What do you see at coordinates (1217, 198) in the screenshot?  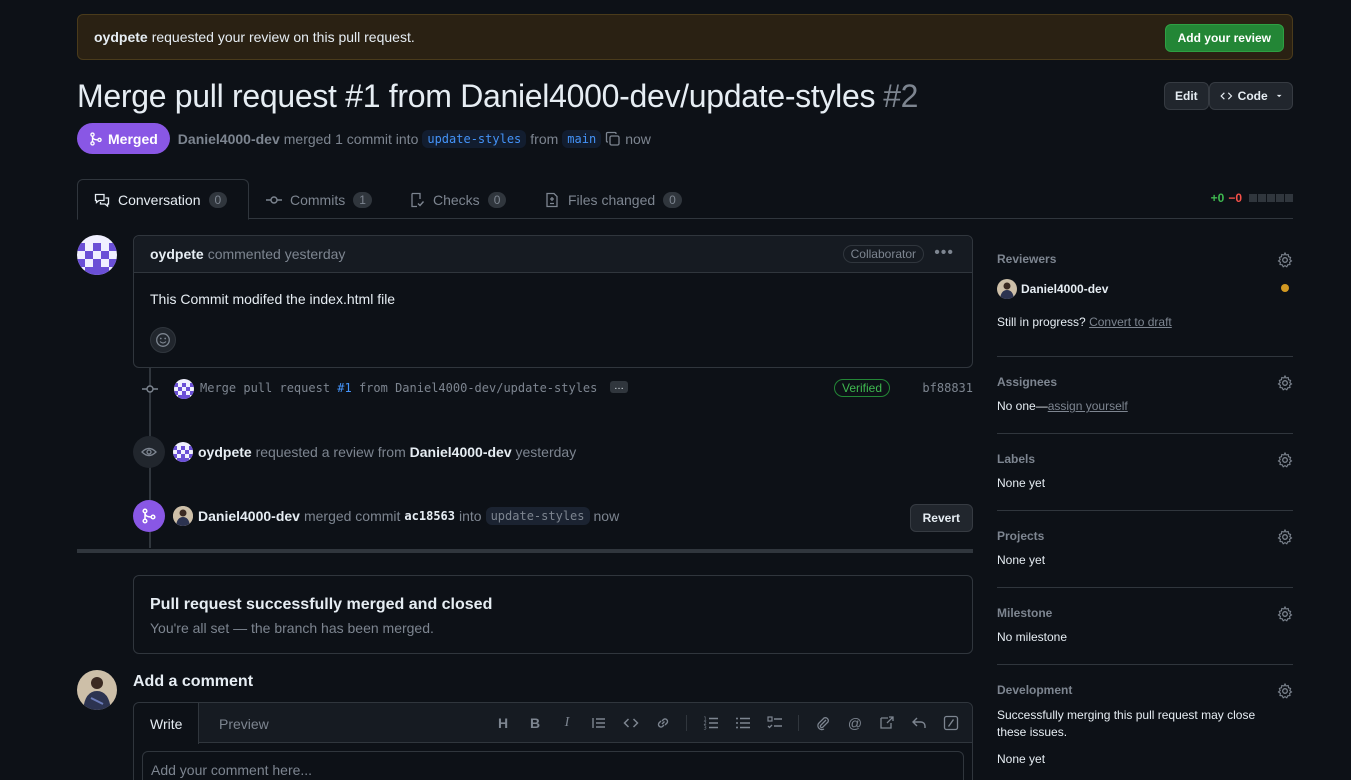 I see `diffstat-additions: +0` at bounding box center [1217, 198].